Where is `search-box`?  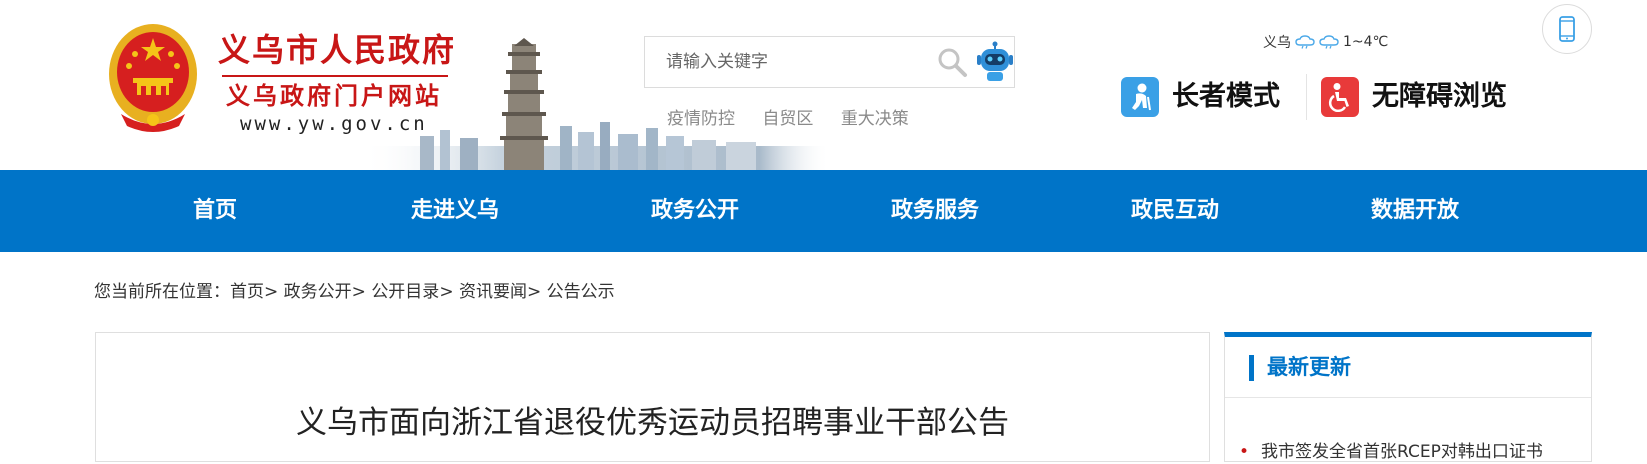 search-box is located at coordinates (829, 62).